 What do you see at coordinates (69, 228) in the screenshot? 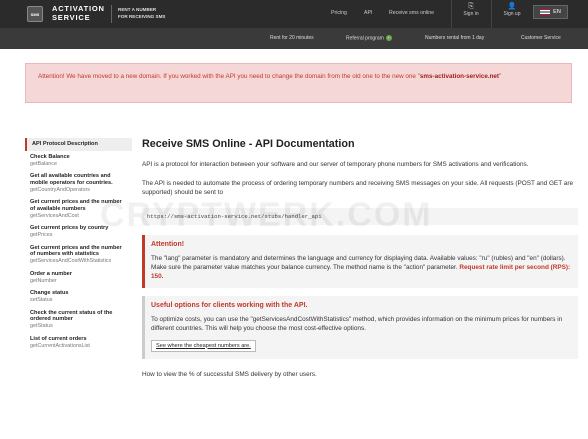
I see `sidebar-item-title: Get current prices by country` at bounding box center [69, 228].